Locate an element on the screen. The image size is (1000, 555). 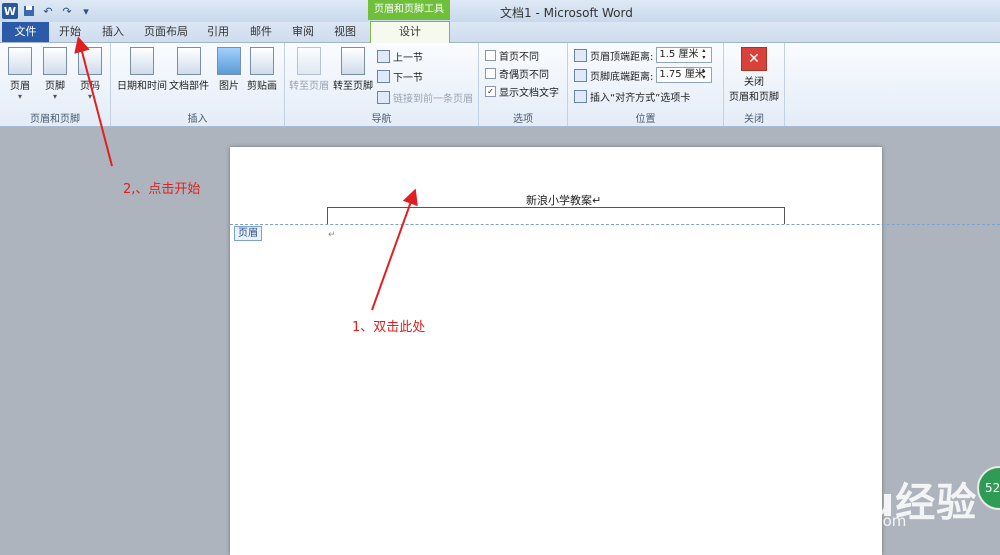
annotation-click-home: 2,、点击开始 is located at coordinates (162, 189).